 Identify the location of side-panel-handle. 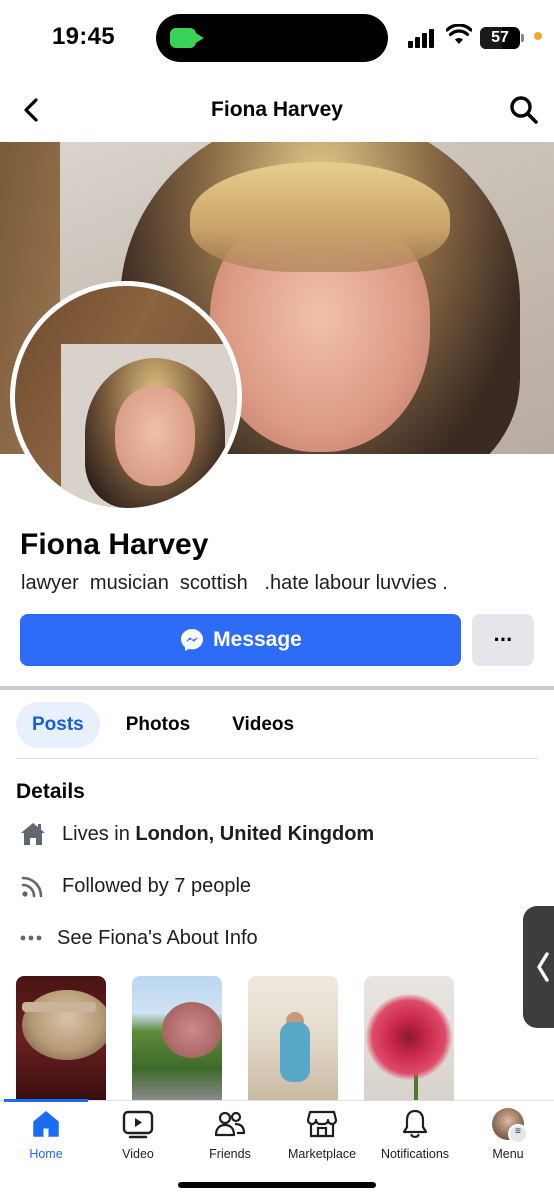
(538, 967).